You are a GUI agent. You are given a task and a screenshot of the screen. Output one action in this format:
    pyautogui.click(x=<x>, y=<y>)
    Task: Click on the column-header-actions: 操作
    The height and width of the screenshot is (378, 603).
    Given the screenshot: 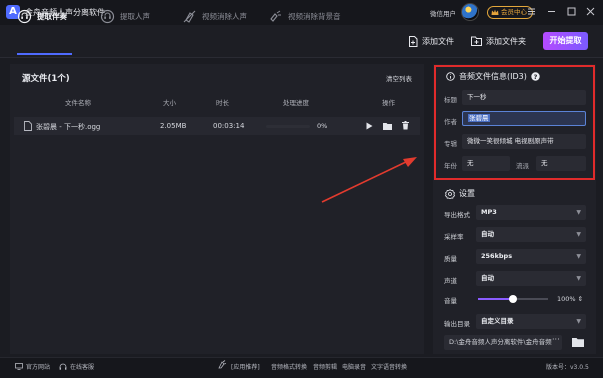 What is the action you would take?
    pyautogui.click(x=388, y=103)
    